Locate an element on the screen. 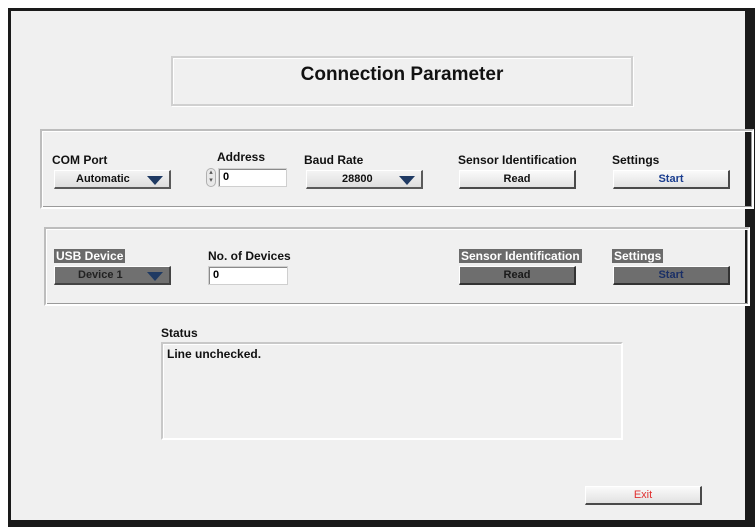 The image size is (755, 527). page-title: Connection Parameter is located at coordinates (402, 74).